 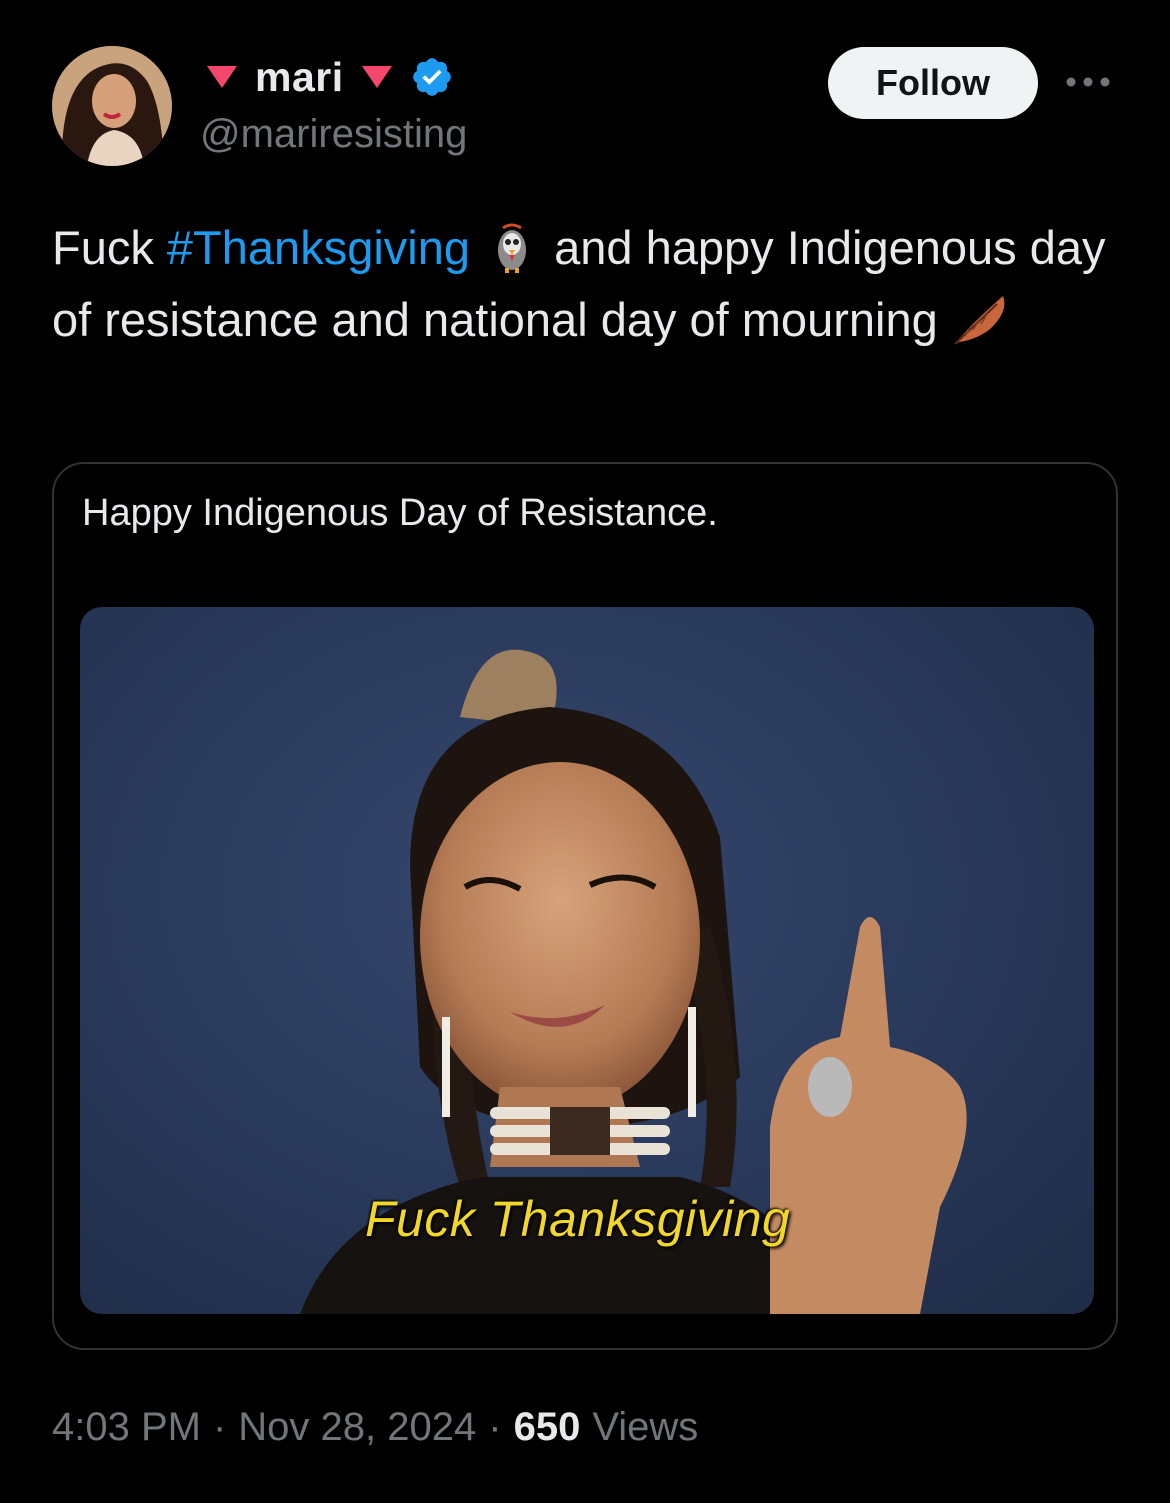 I want to click on hashtag-link: #Thanksgiving, so click(x=318, y=247).